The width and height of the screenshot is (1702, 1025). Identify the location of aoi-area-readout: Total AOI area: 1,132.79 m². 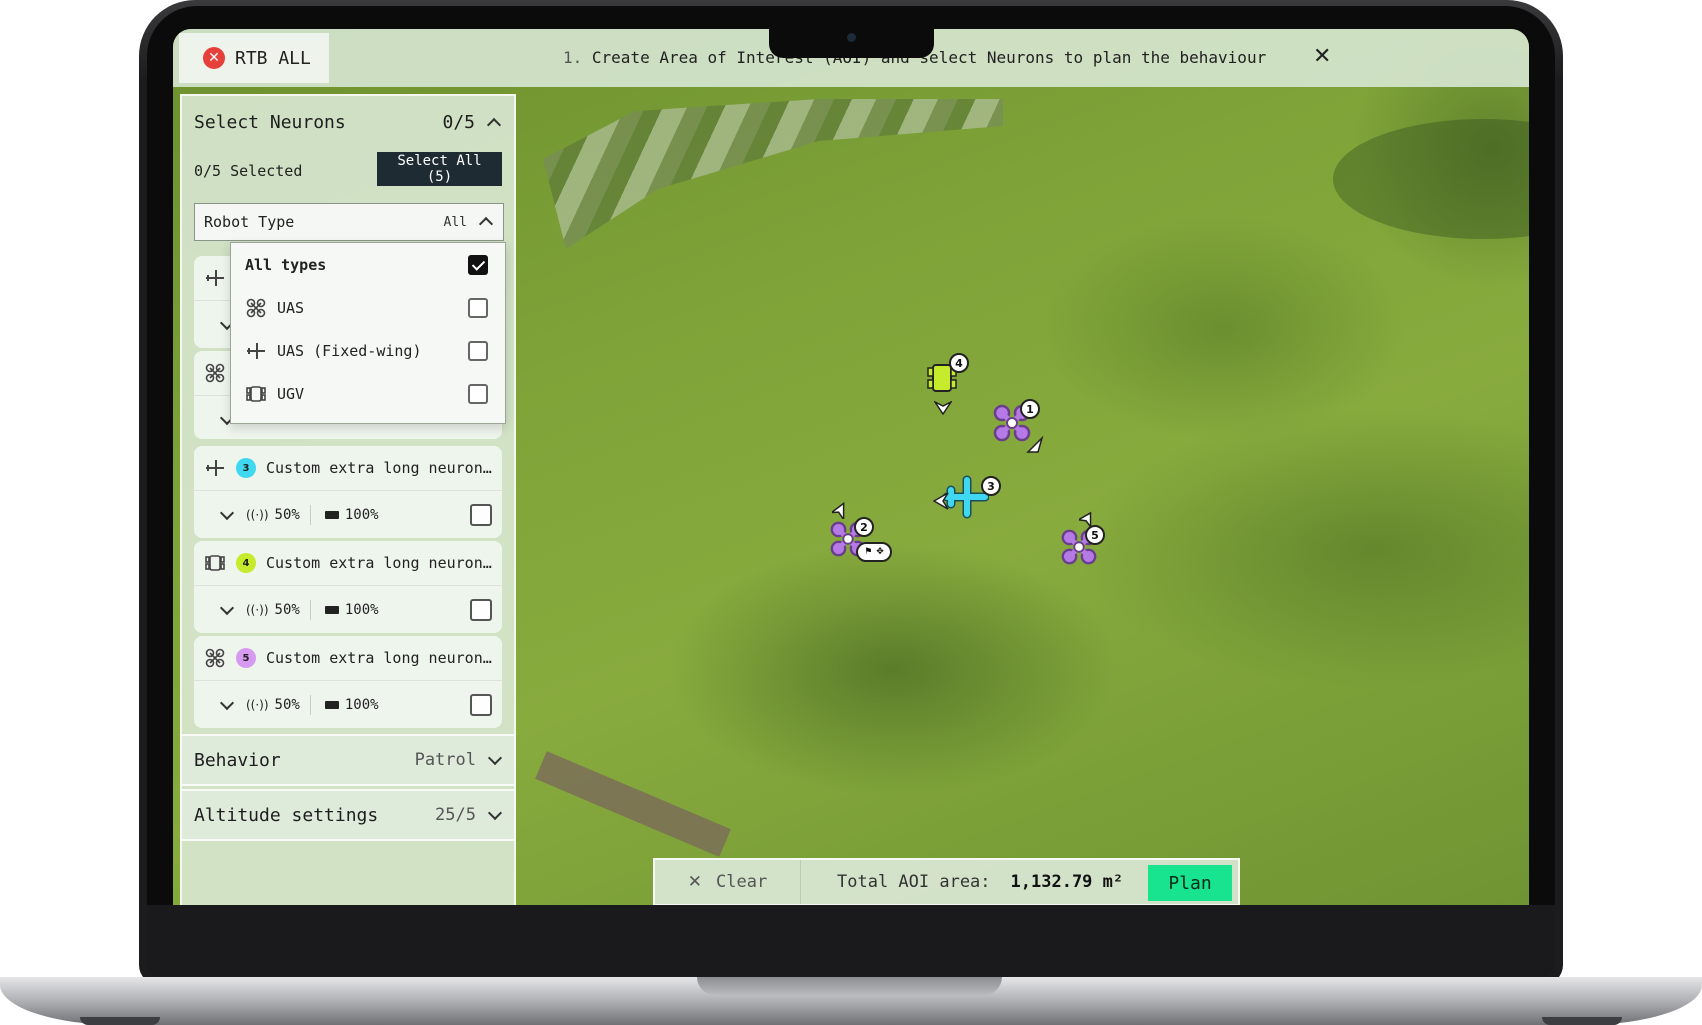
(962, 882).